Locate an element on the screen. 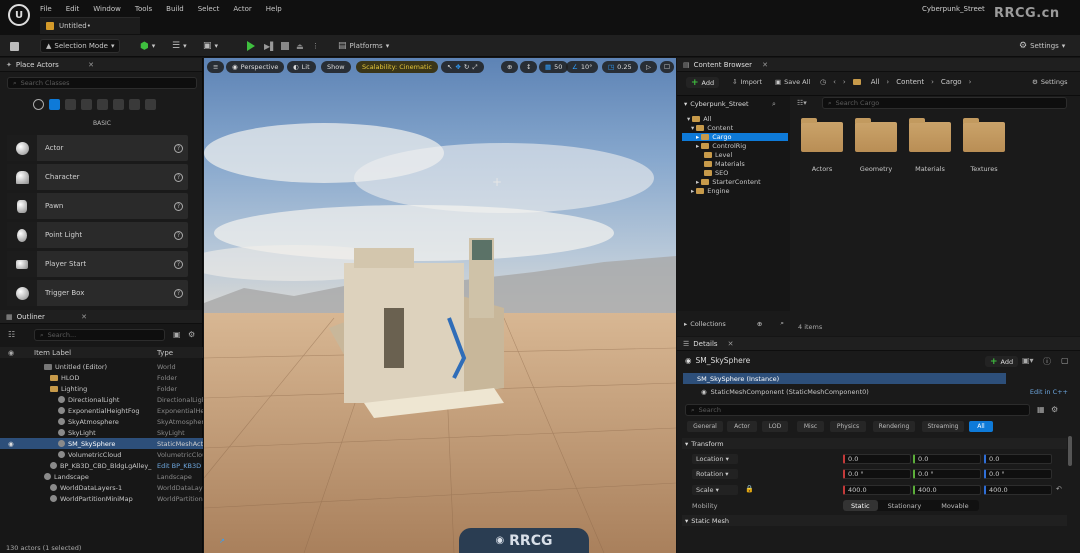 The image size is (1080, 553). stop-button is located at coordinates (285, 46).